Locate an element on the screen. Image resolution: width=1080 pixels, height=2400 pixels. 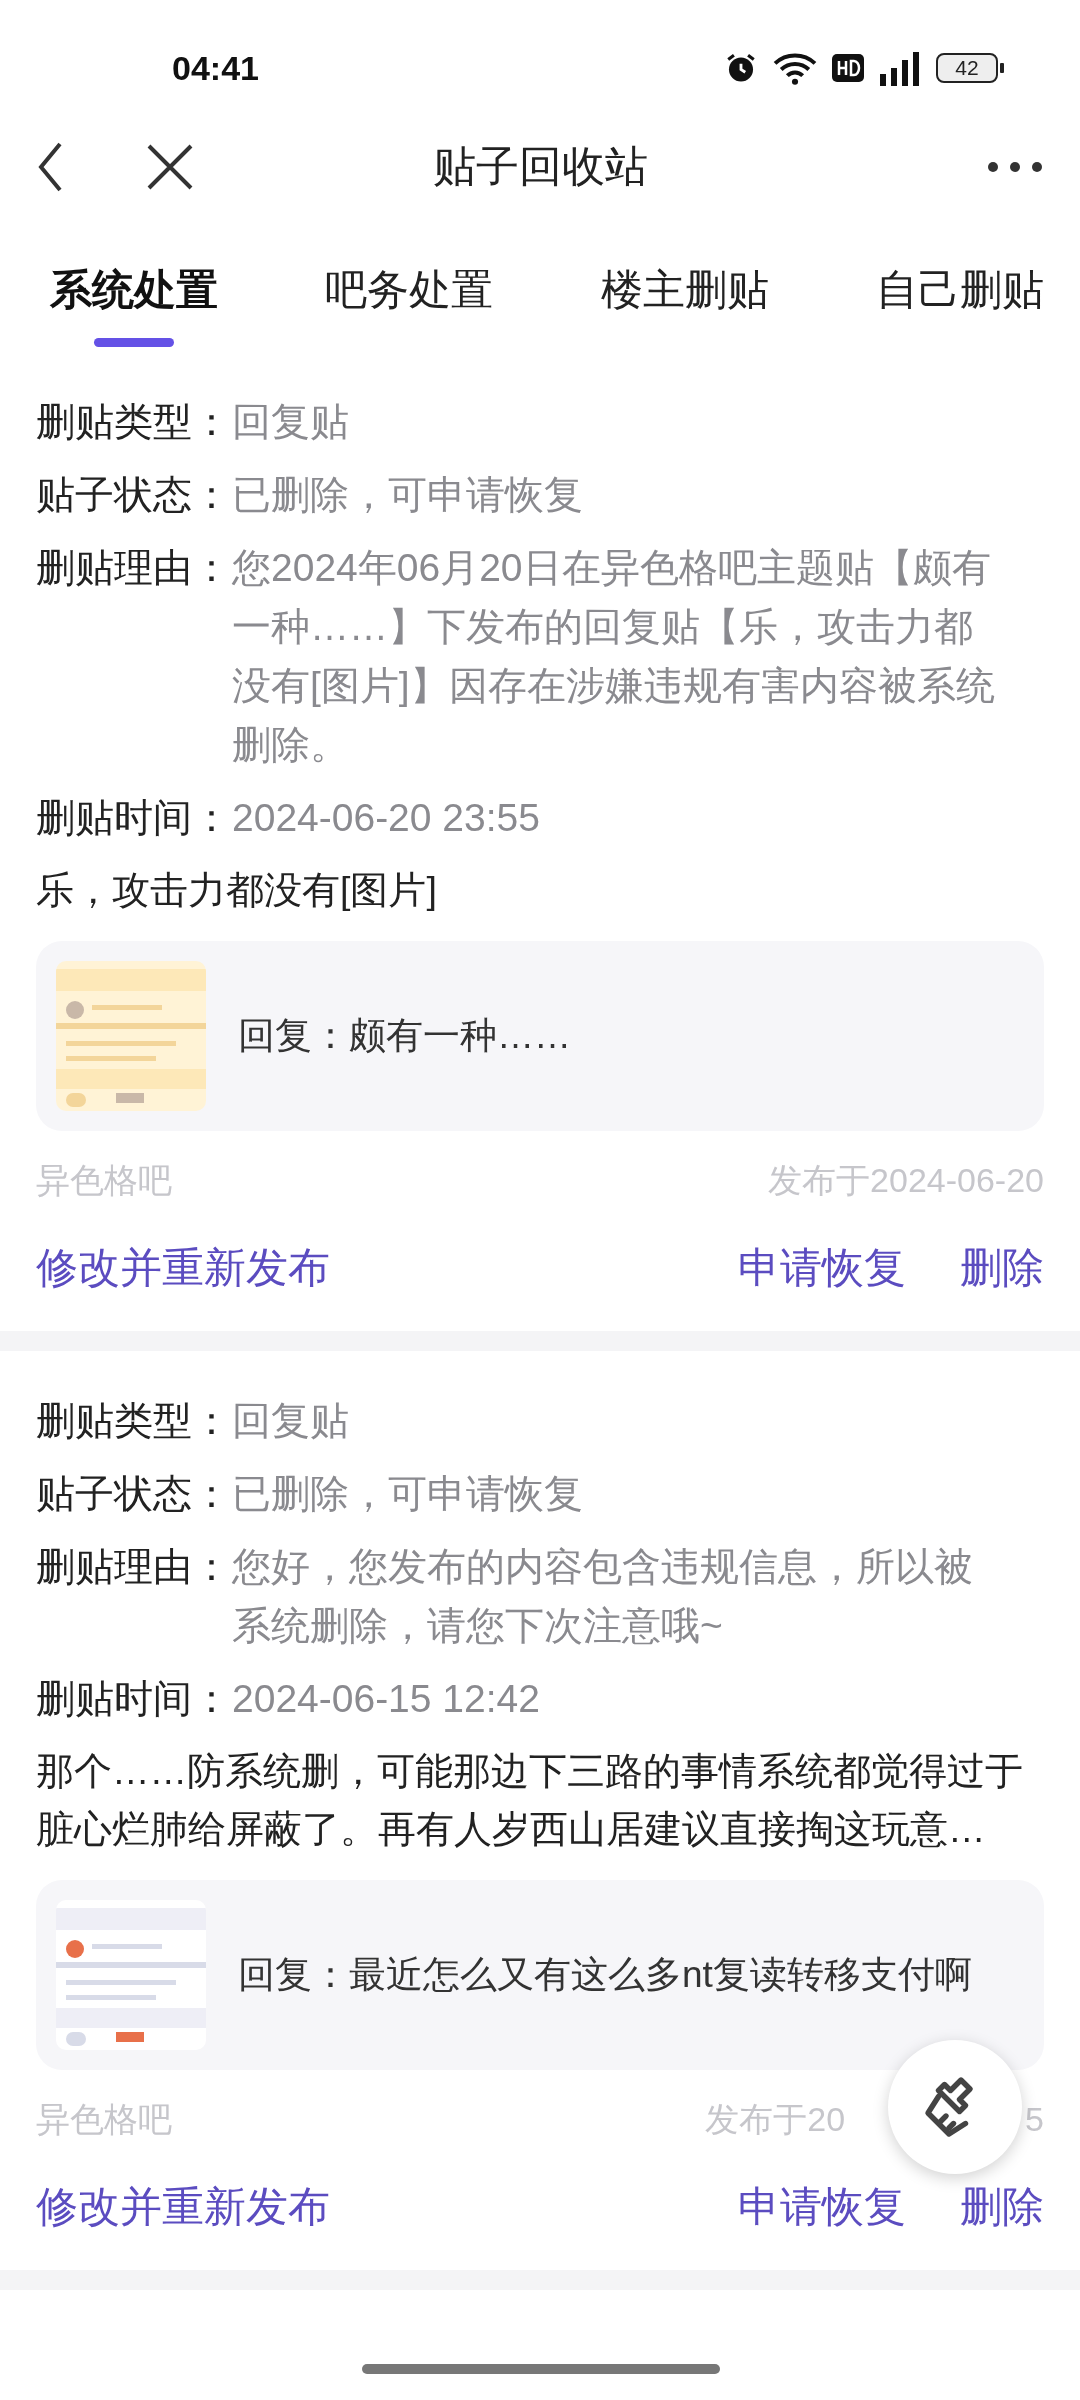
field-value: 您2024年06月20日在异色格吧主题贴【颇有一种……】下发布的回复贴【乐，攻击力都没有[图片]】因存在涉嫌违规有害内容被系统删除。 is located at coordinates (614, 656).